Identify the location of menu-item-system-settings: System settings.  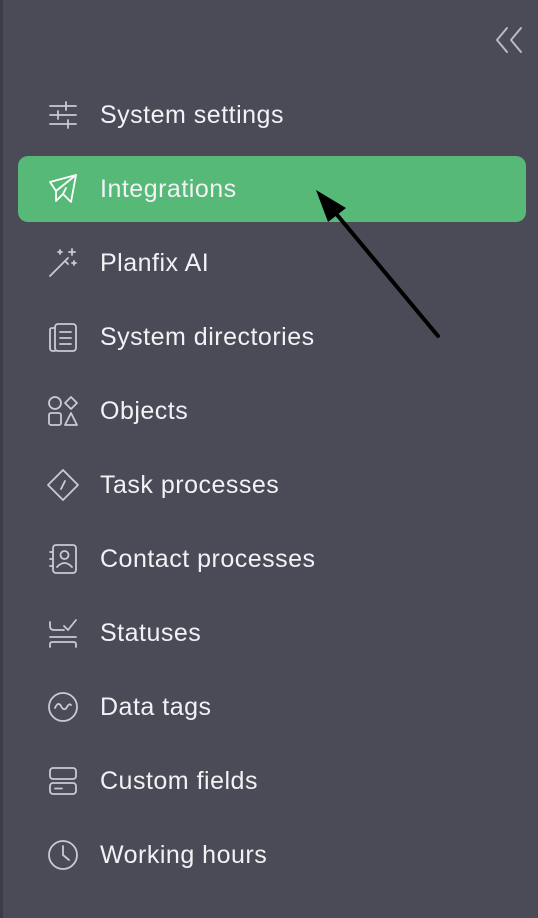
(272, 115).